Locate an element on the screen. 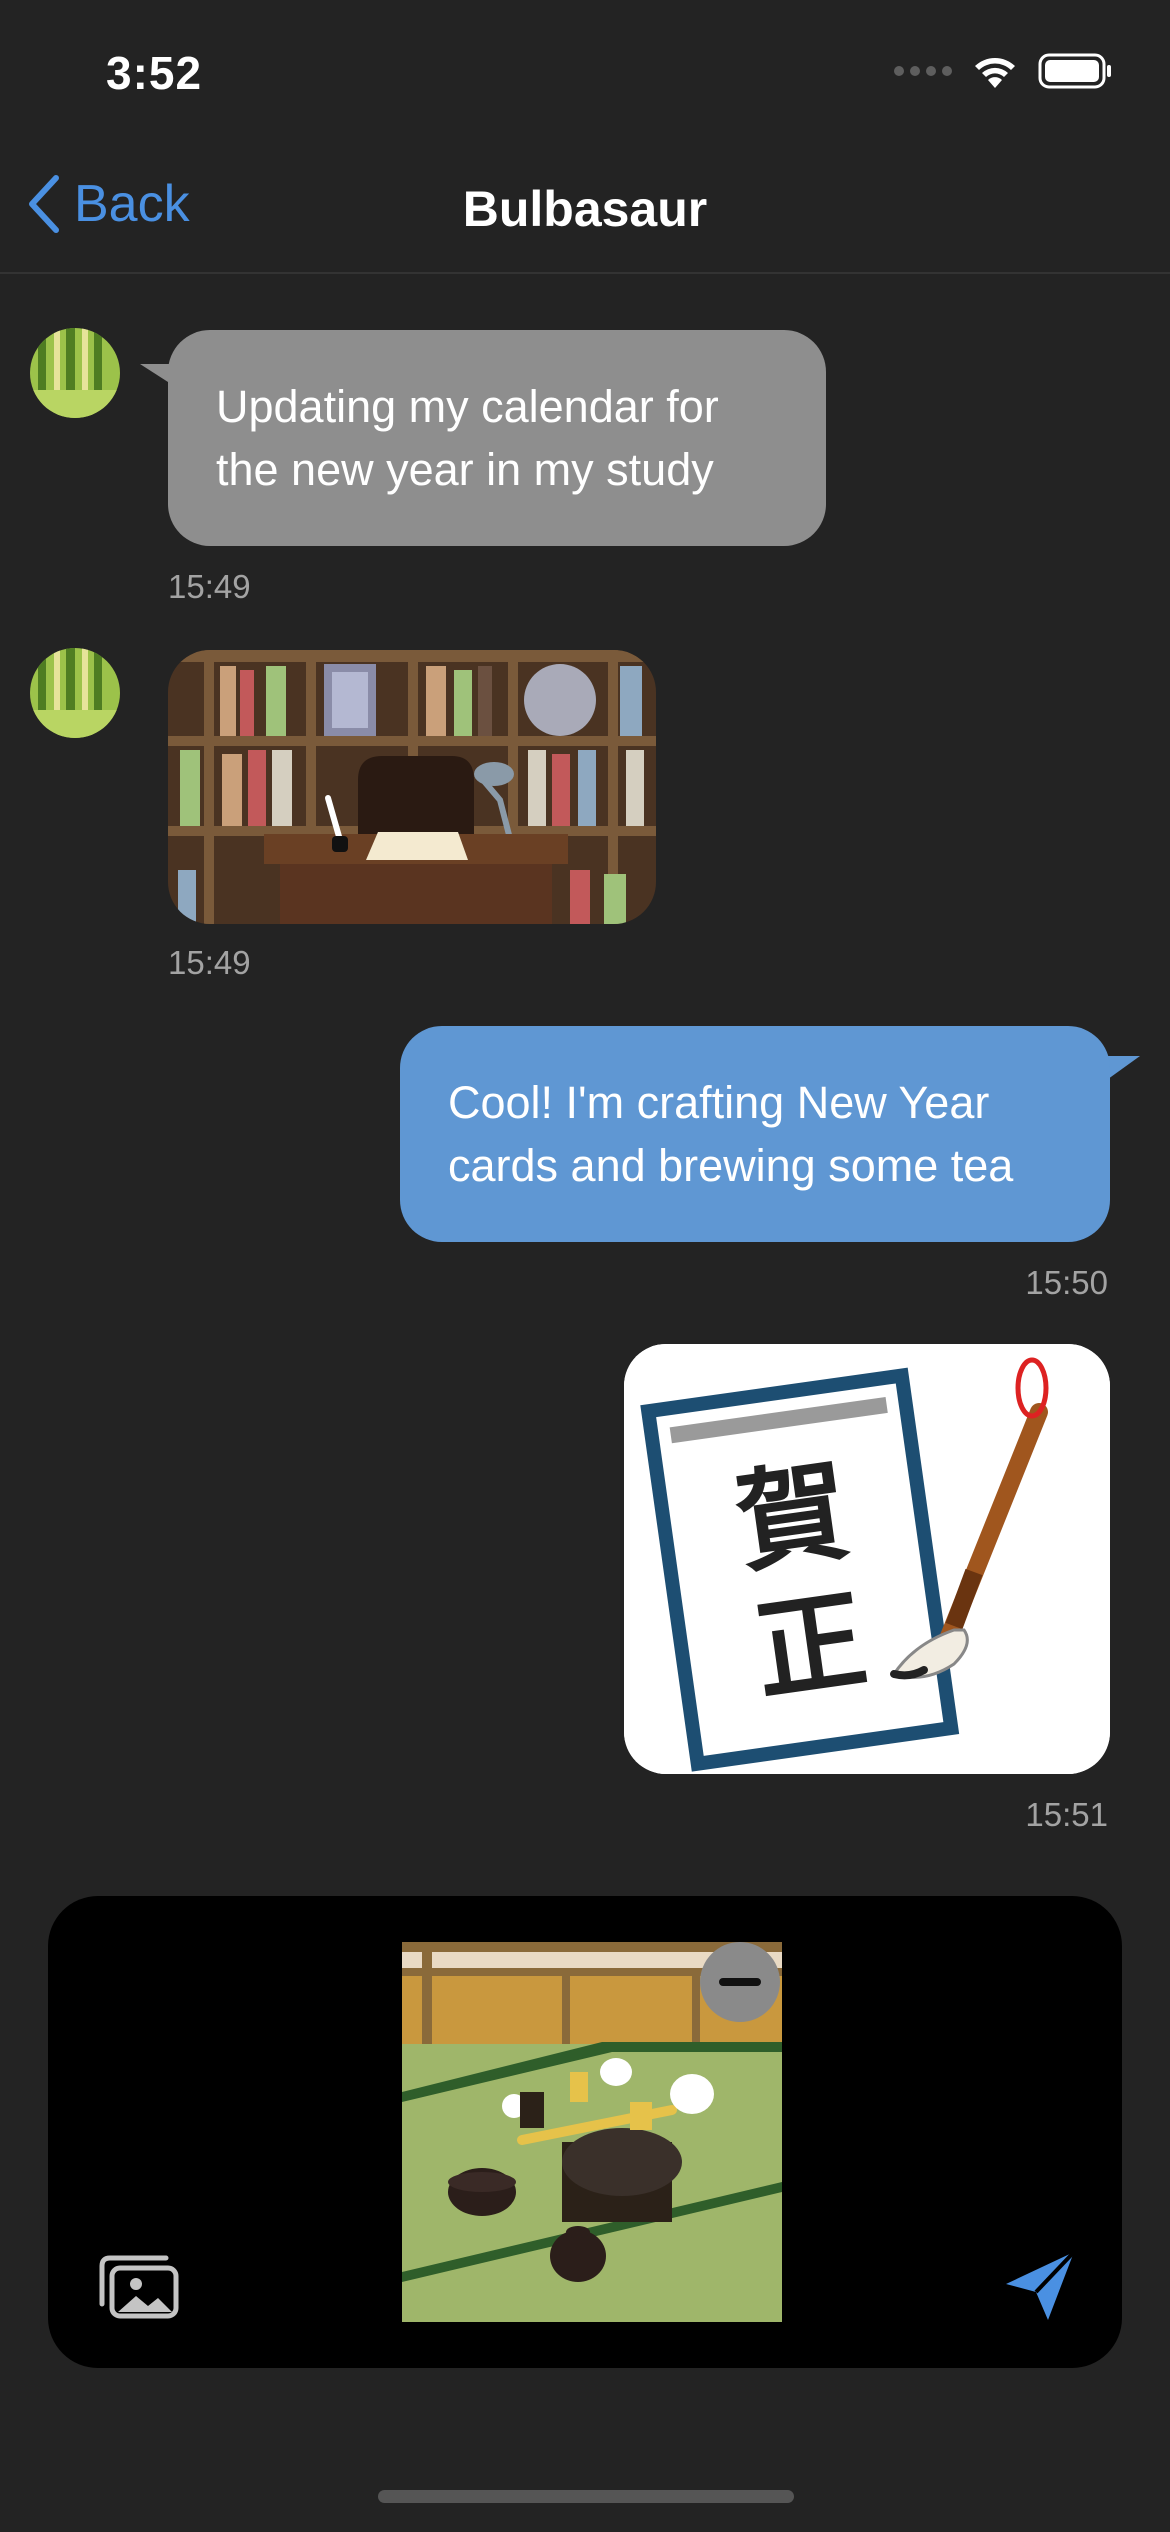 Image resolution: width=1170 pixels, height=2532 pixels. minus-circle-icon is located at coordinates (740, 1982).